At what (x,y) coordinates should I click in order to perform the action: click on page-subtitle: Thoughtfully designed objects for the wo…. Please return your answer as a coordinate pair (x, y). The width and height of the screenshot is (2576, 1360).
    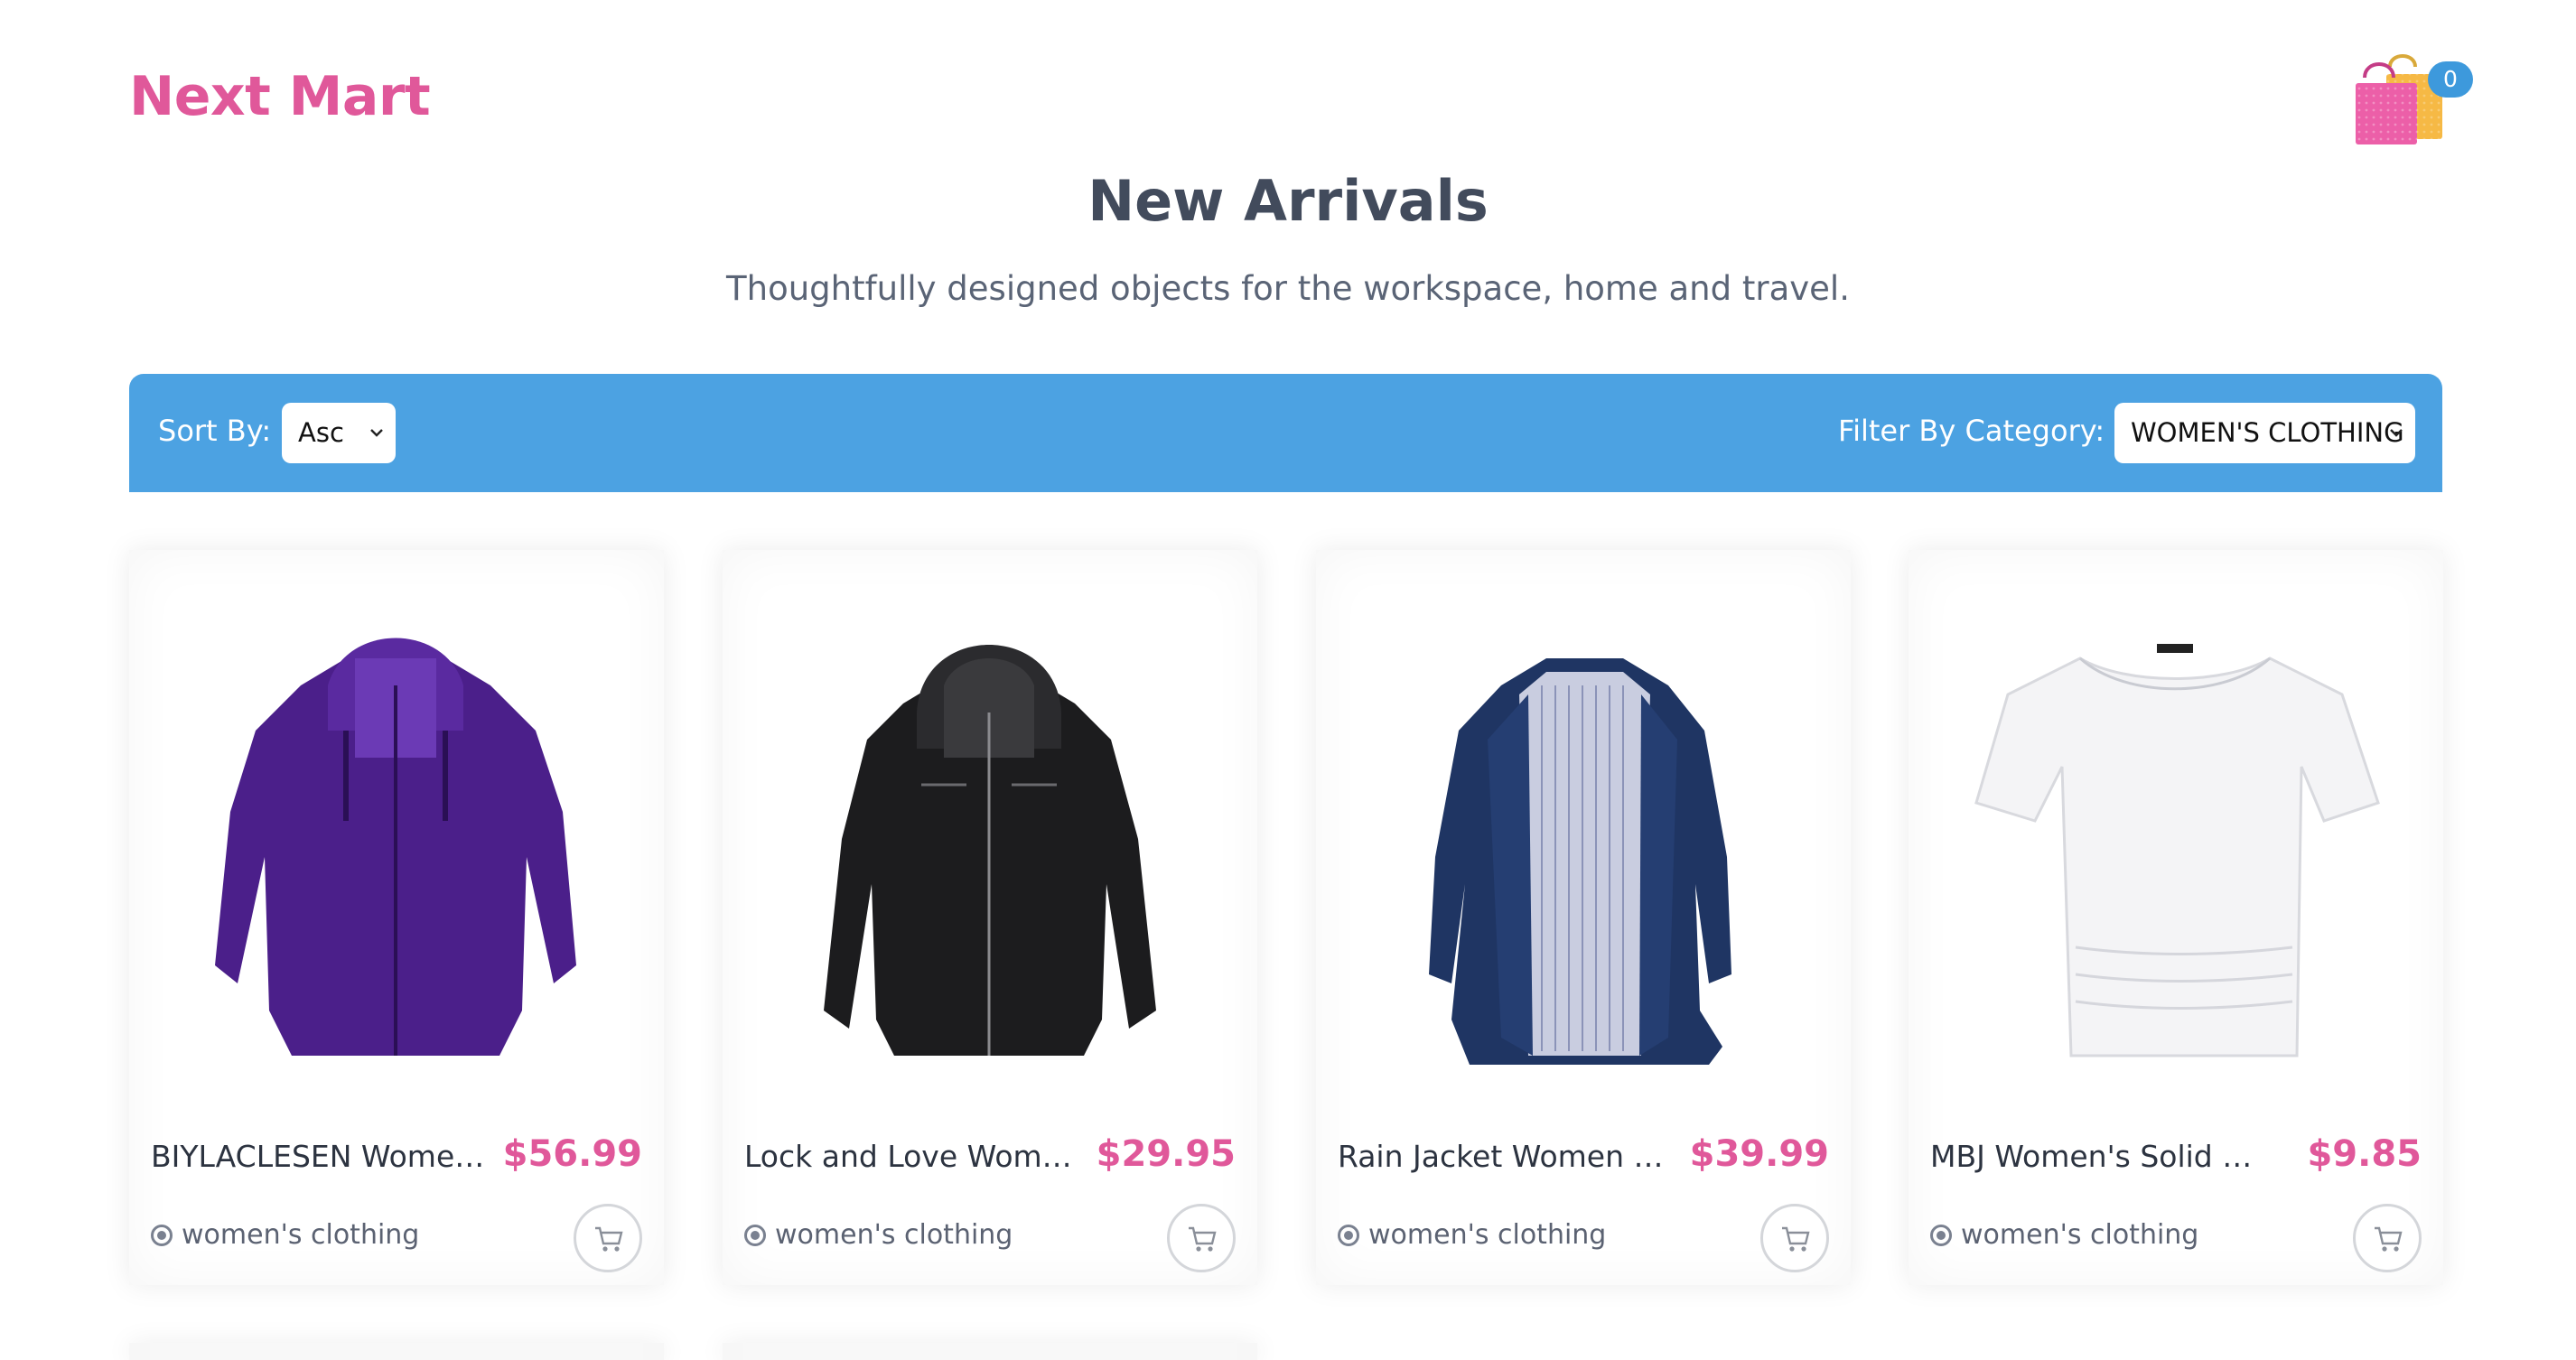
    Looking at the image, I should click on (1288, 288).